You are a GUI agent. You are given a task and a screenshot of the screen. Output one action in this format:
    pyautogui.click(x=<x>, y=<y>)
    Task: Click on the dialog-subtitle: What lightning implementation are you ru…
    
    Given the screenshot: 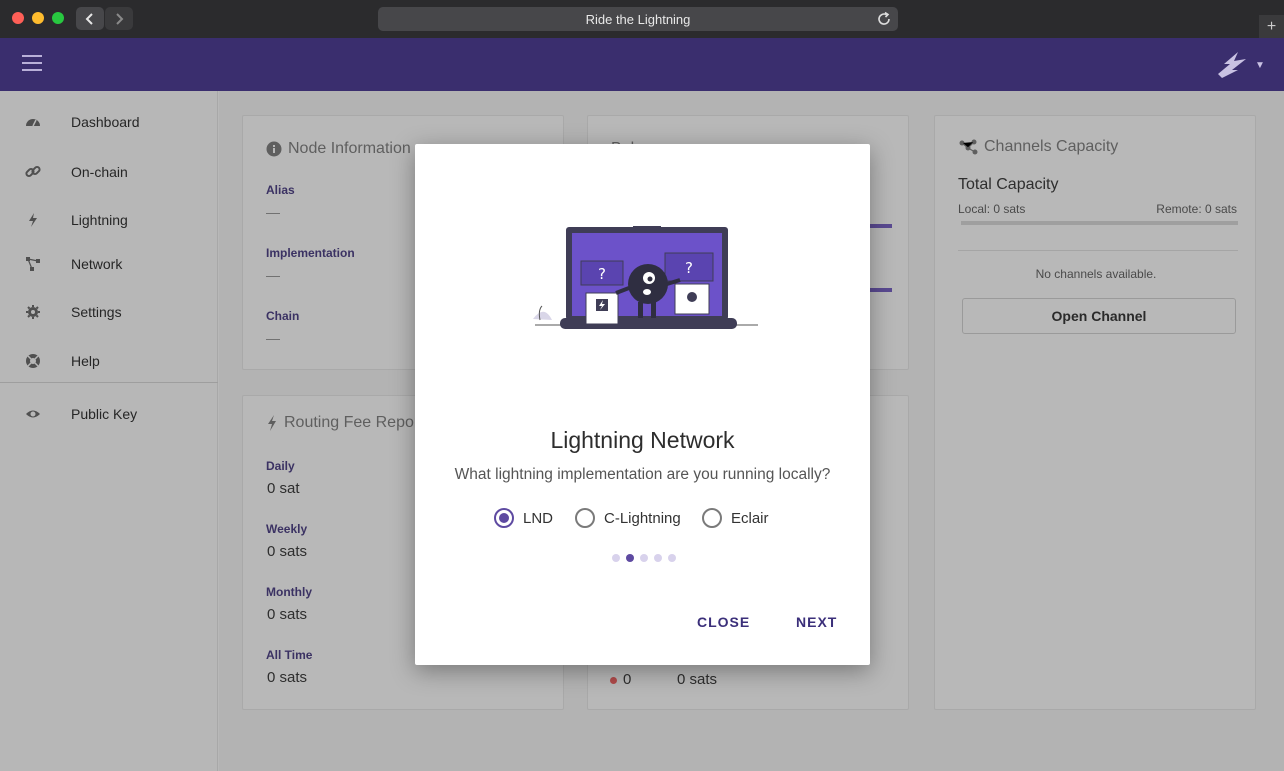 What is the action you would take?
    pyautogui.click(x=642, y=474)
    